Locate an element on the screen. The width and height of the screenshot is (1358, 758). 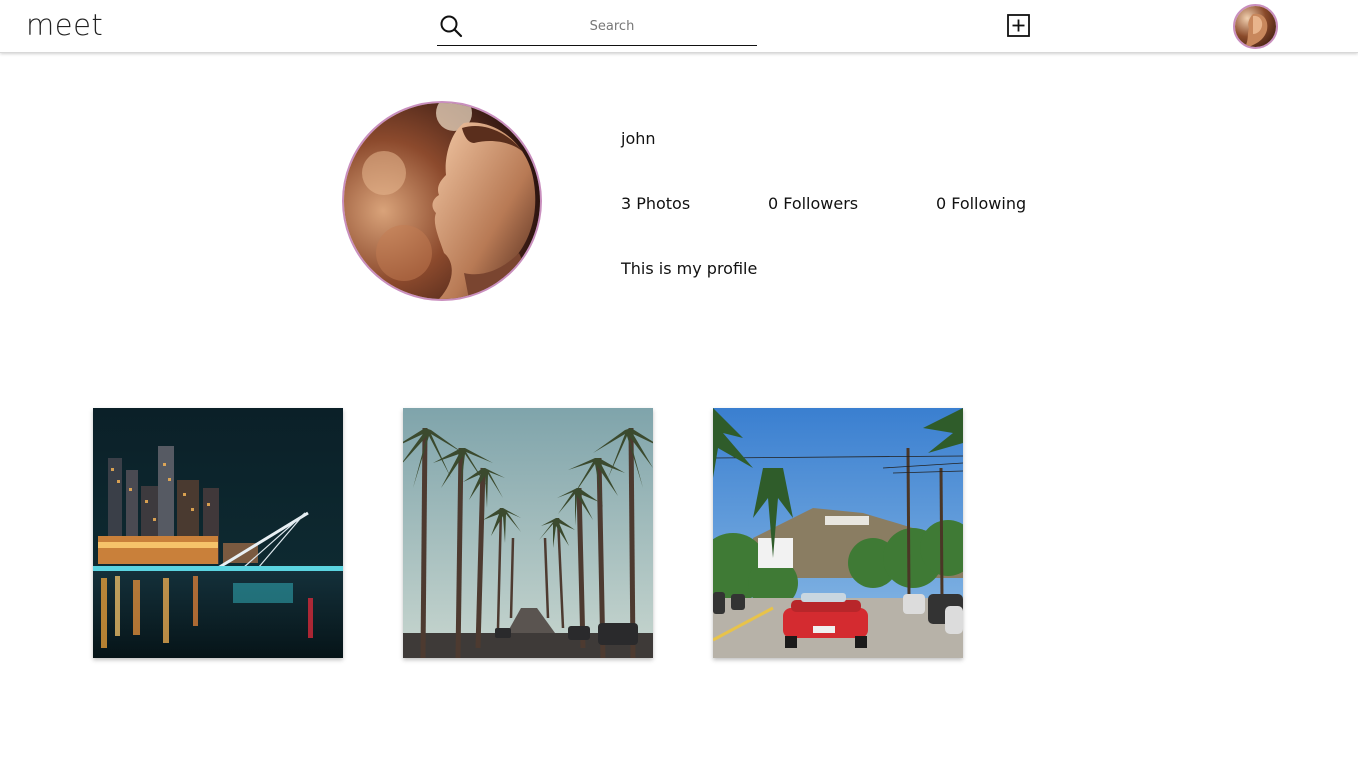
stat-followers: 0 Followers is located at coordinates (813, 203).